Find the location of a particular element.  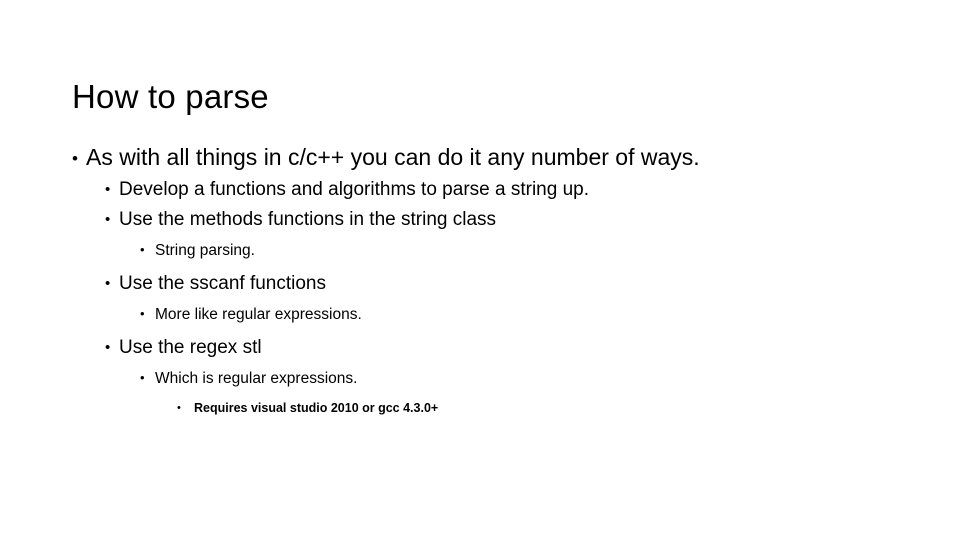

list-item: • Use the regex stl is located at coordinates (503, 352).